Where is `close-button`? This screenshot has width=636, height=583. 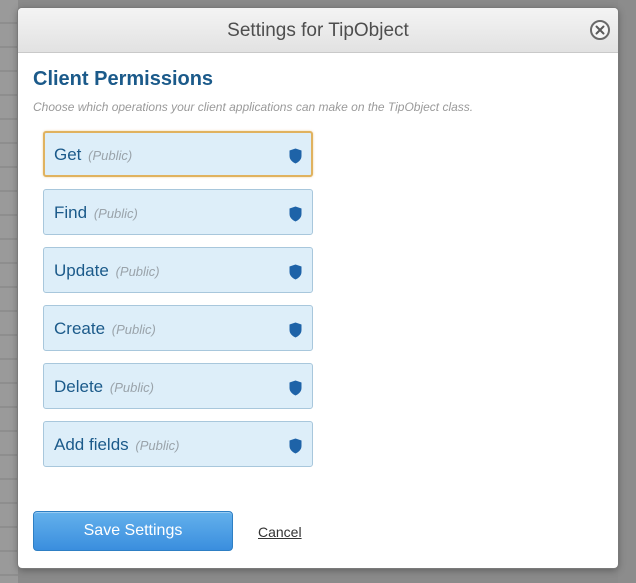
close-button is located at coordinates (600, 30).